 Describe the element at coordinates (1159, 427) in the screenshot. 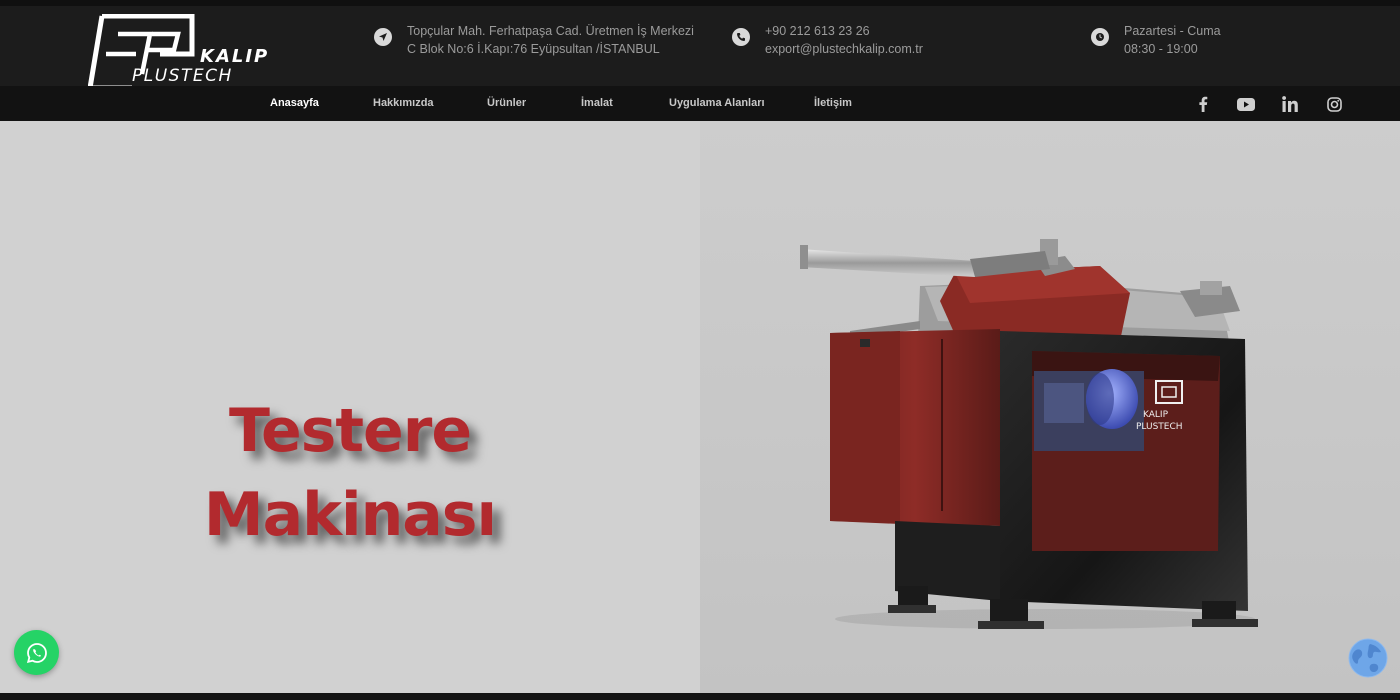

I see `machine-logo-plustech: PLUSTECH` at that location.